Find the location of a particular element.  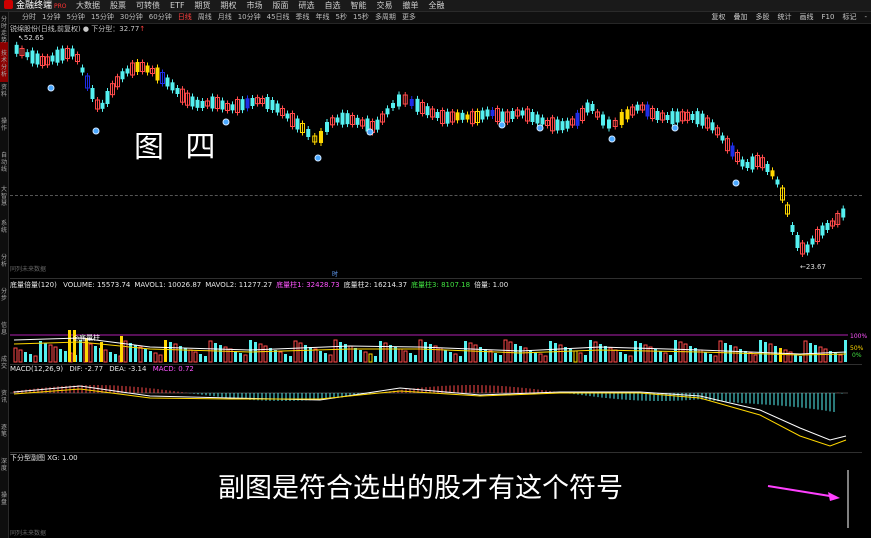

dif-line is located at coordinates (430, 413).